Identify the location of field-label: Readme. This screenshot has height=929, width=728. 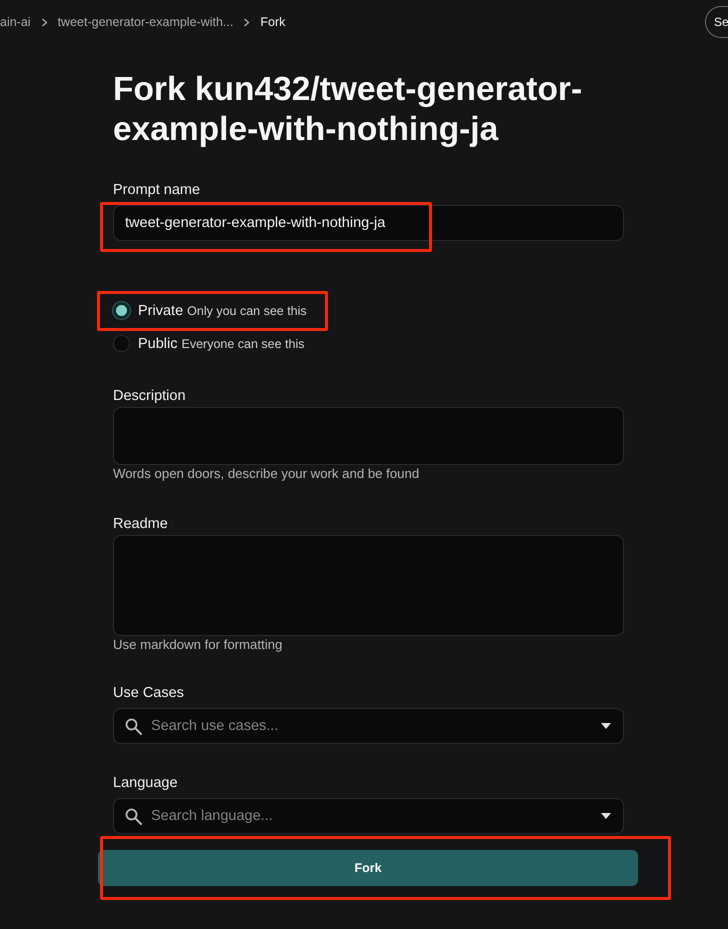
(141, 524).